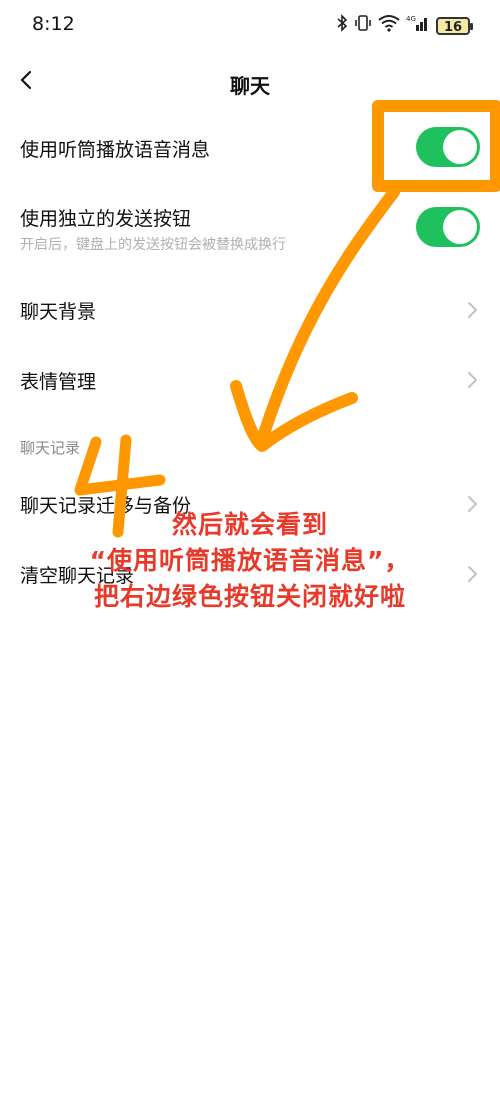  I want to click on earpiece-voice-toggle, so click(448, 147).